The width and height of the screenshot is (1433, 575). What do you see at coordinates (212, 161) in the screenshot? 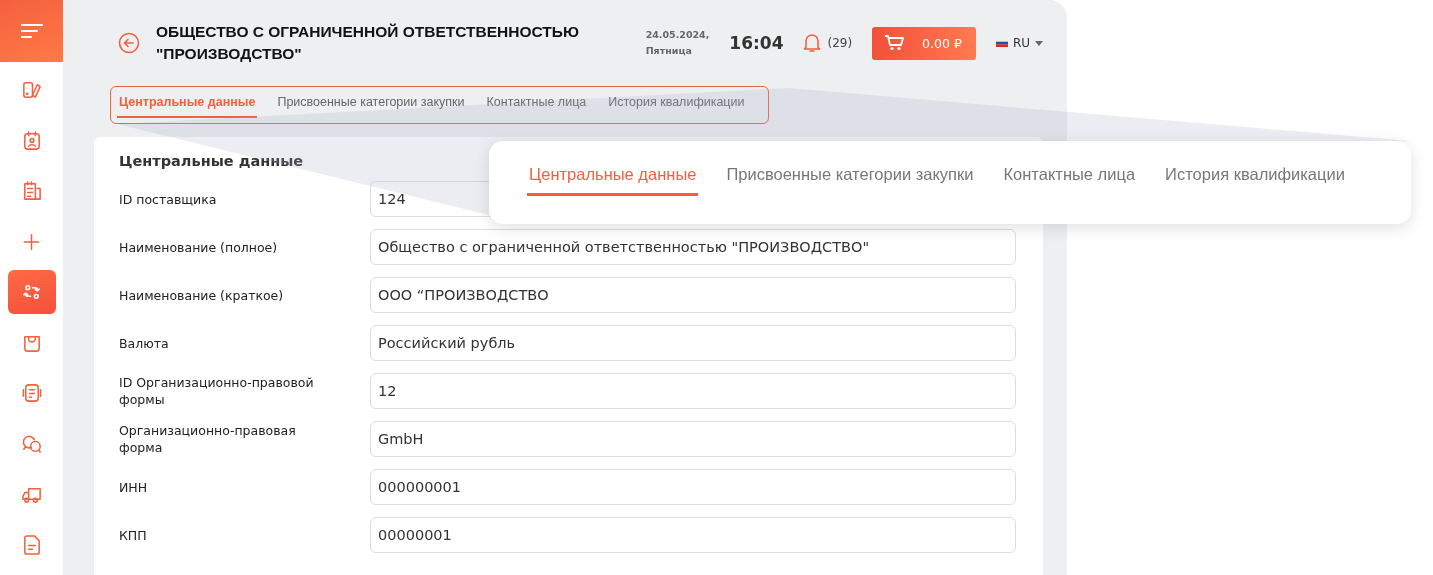
I see `section-title: Центральные данные` at bounding box center [212, 161].